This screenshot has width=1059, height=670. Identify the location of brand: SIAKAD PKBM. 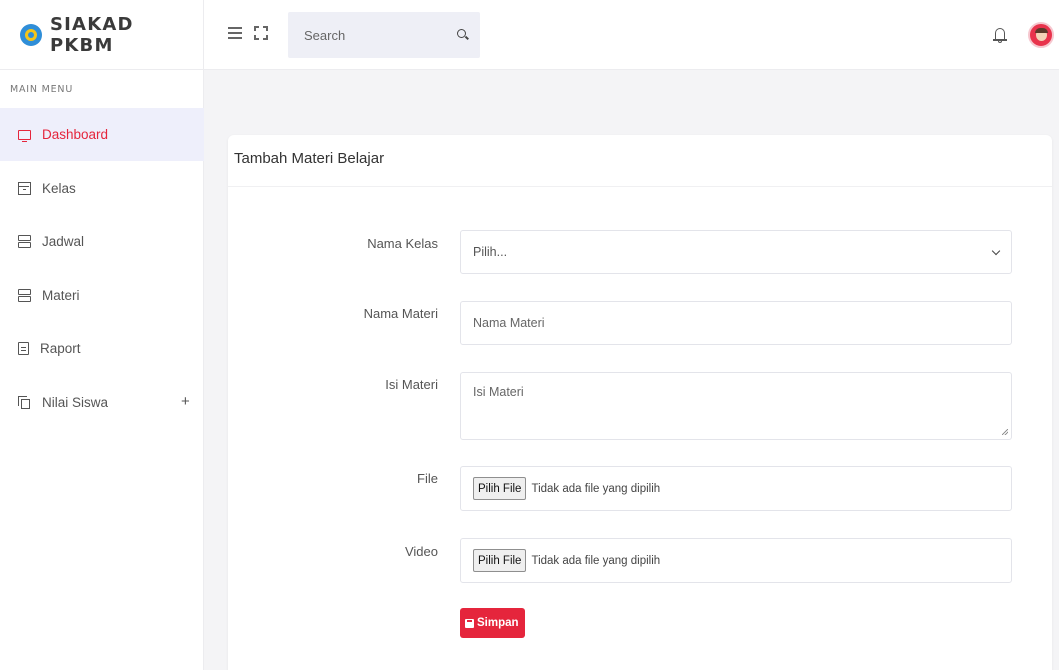
(102, 35).